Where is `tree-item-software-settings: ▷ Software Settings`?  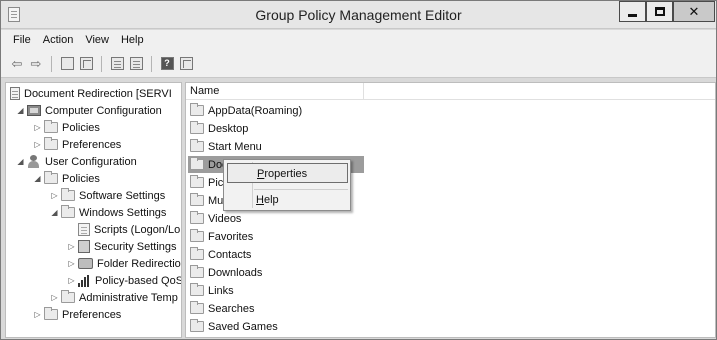
tree-item-software-settings: ▷ Software Settings is located at coordinates (107, 195).